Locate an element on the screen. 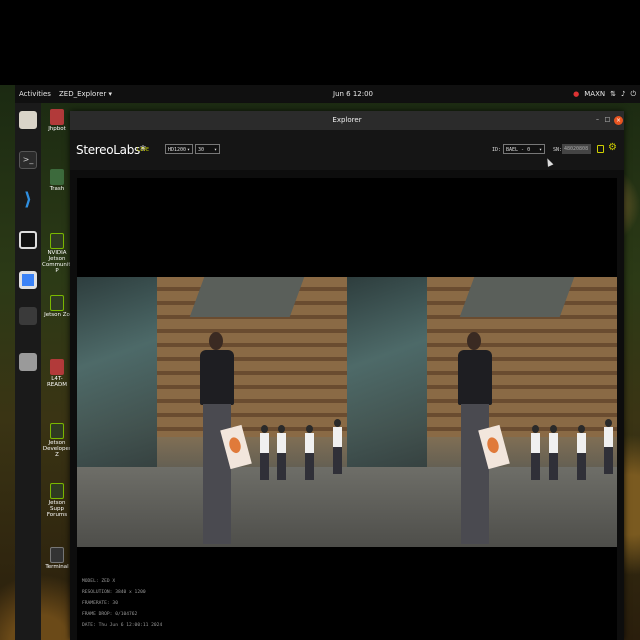 Image resolution: width=640 pixels, height=640 pixels. terminal-icon: >_ is located at coordinates (28, 160).